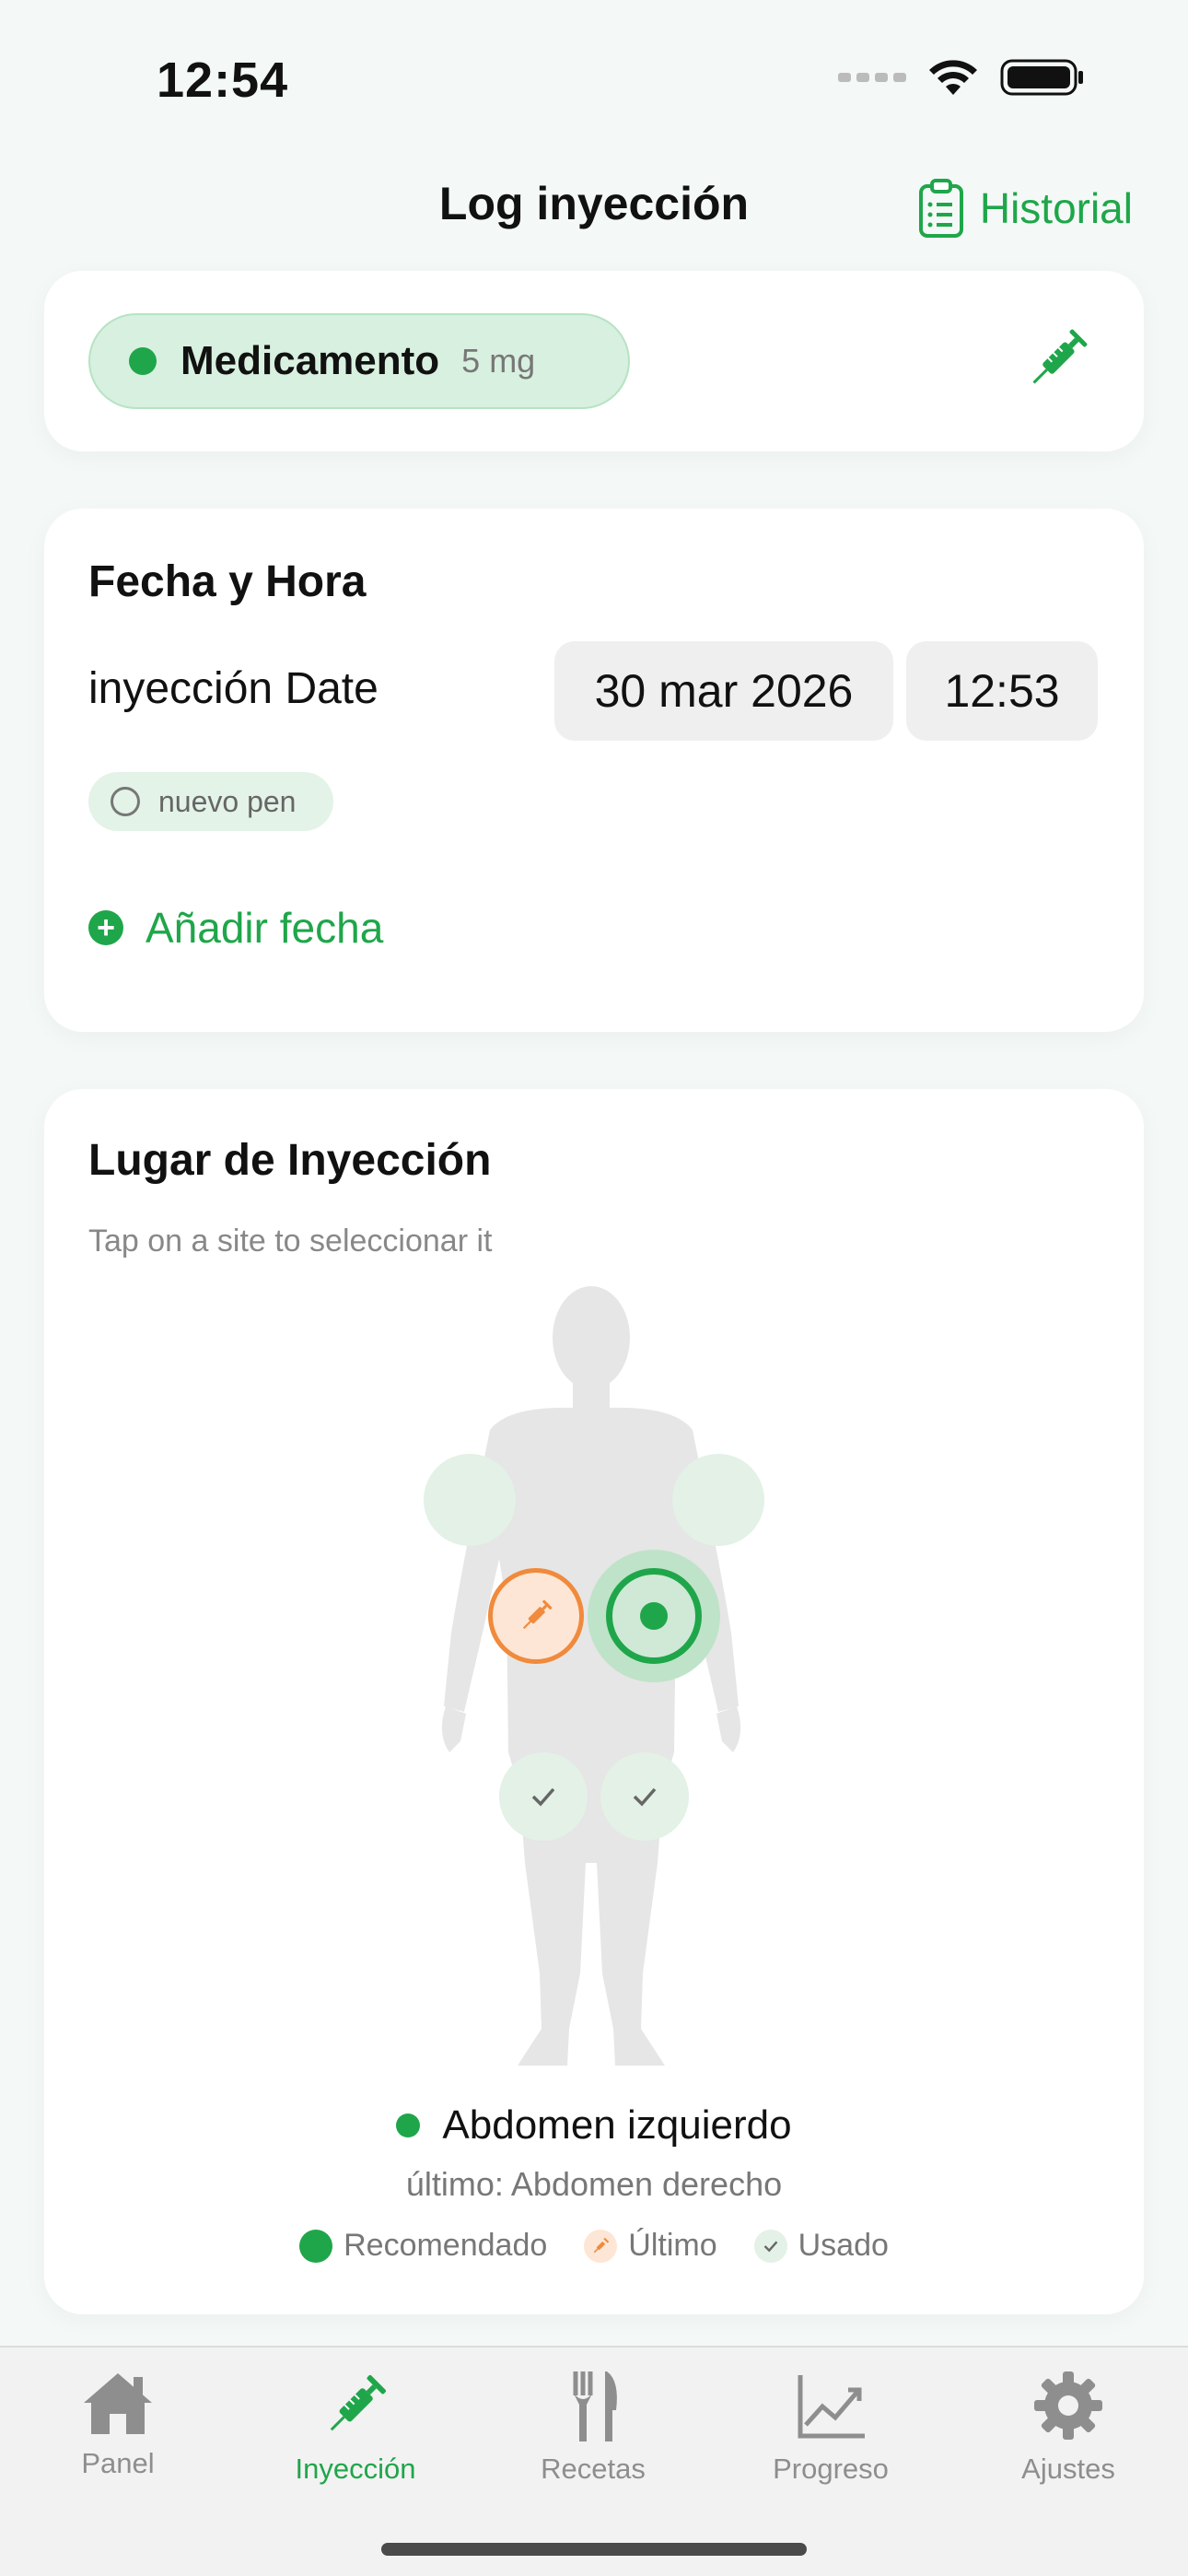  Describe the element at coordinates (316, 2246) in the screenshot. I see `recommended-dot-icon` at that location.